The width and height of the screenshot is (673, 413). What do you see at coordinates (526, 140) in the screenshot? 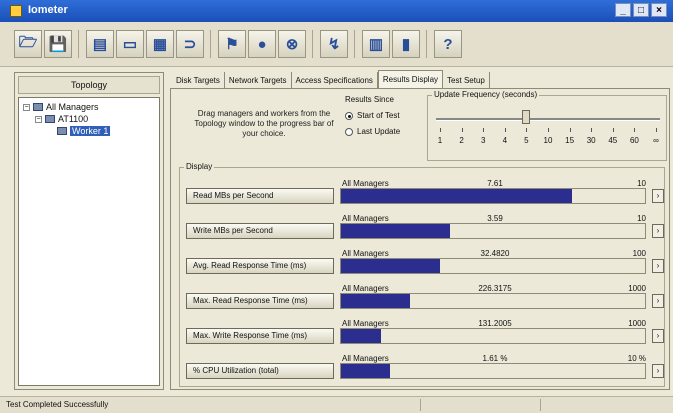
I see `slider-tick-label: 5` at bounding box center [526, 140].